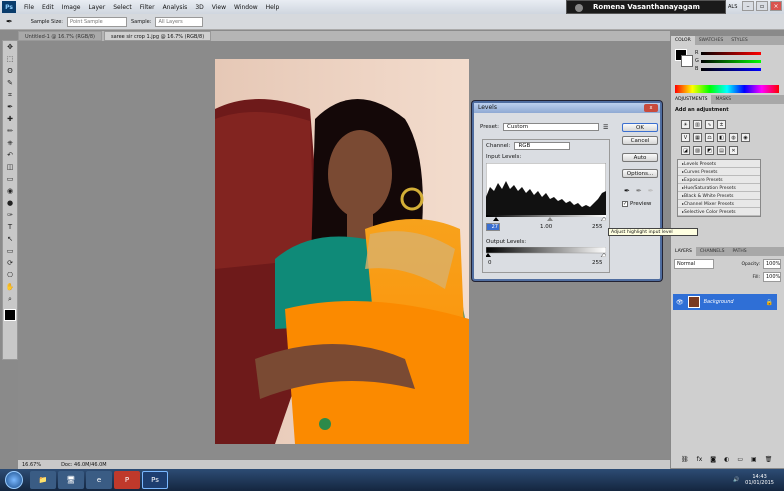  Describe the element at coordinates (651, 108) in the screenshot. I see `levels-close-button: x` at that location.